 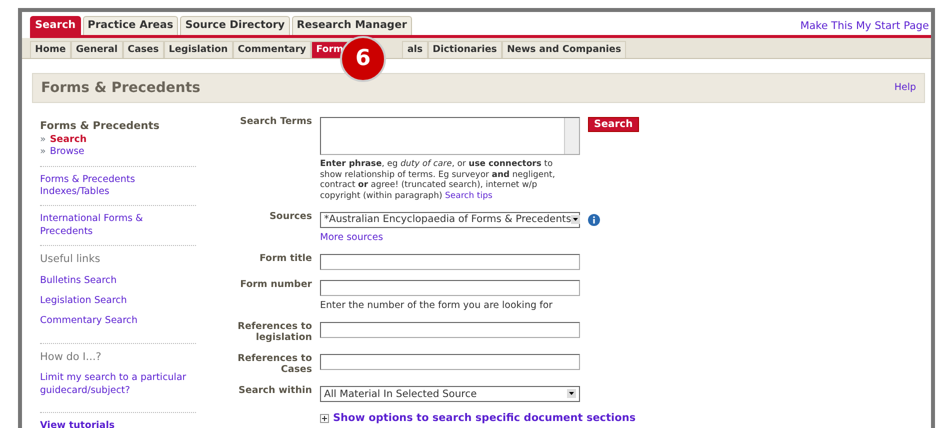 I want to click on sidebar-link: Legislation Search, so click(x=118, y=301).